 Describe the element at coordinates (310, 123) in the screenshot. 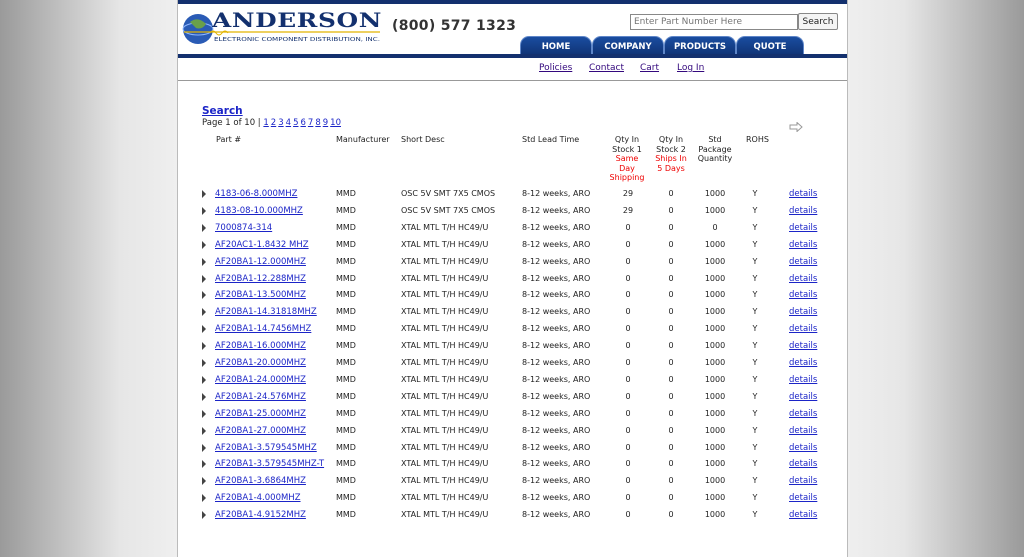

I see `page-link-7: 7` at that location.